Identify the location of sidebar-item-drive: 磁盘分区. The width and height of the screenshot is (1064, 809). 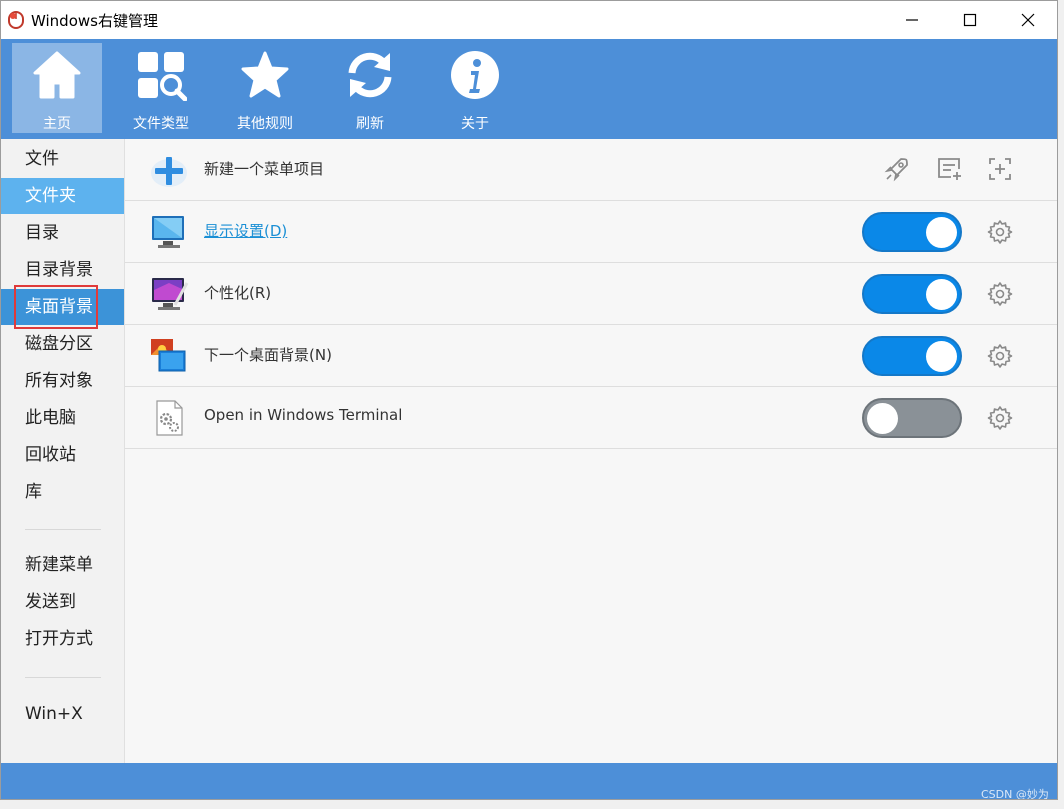
(62, 344).